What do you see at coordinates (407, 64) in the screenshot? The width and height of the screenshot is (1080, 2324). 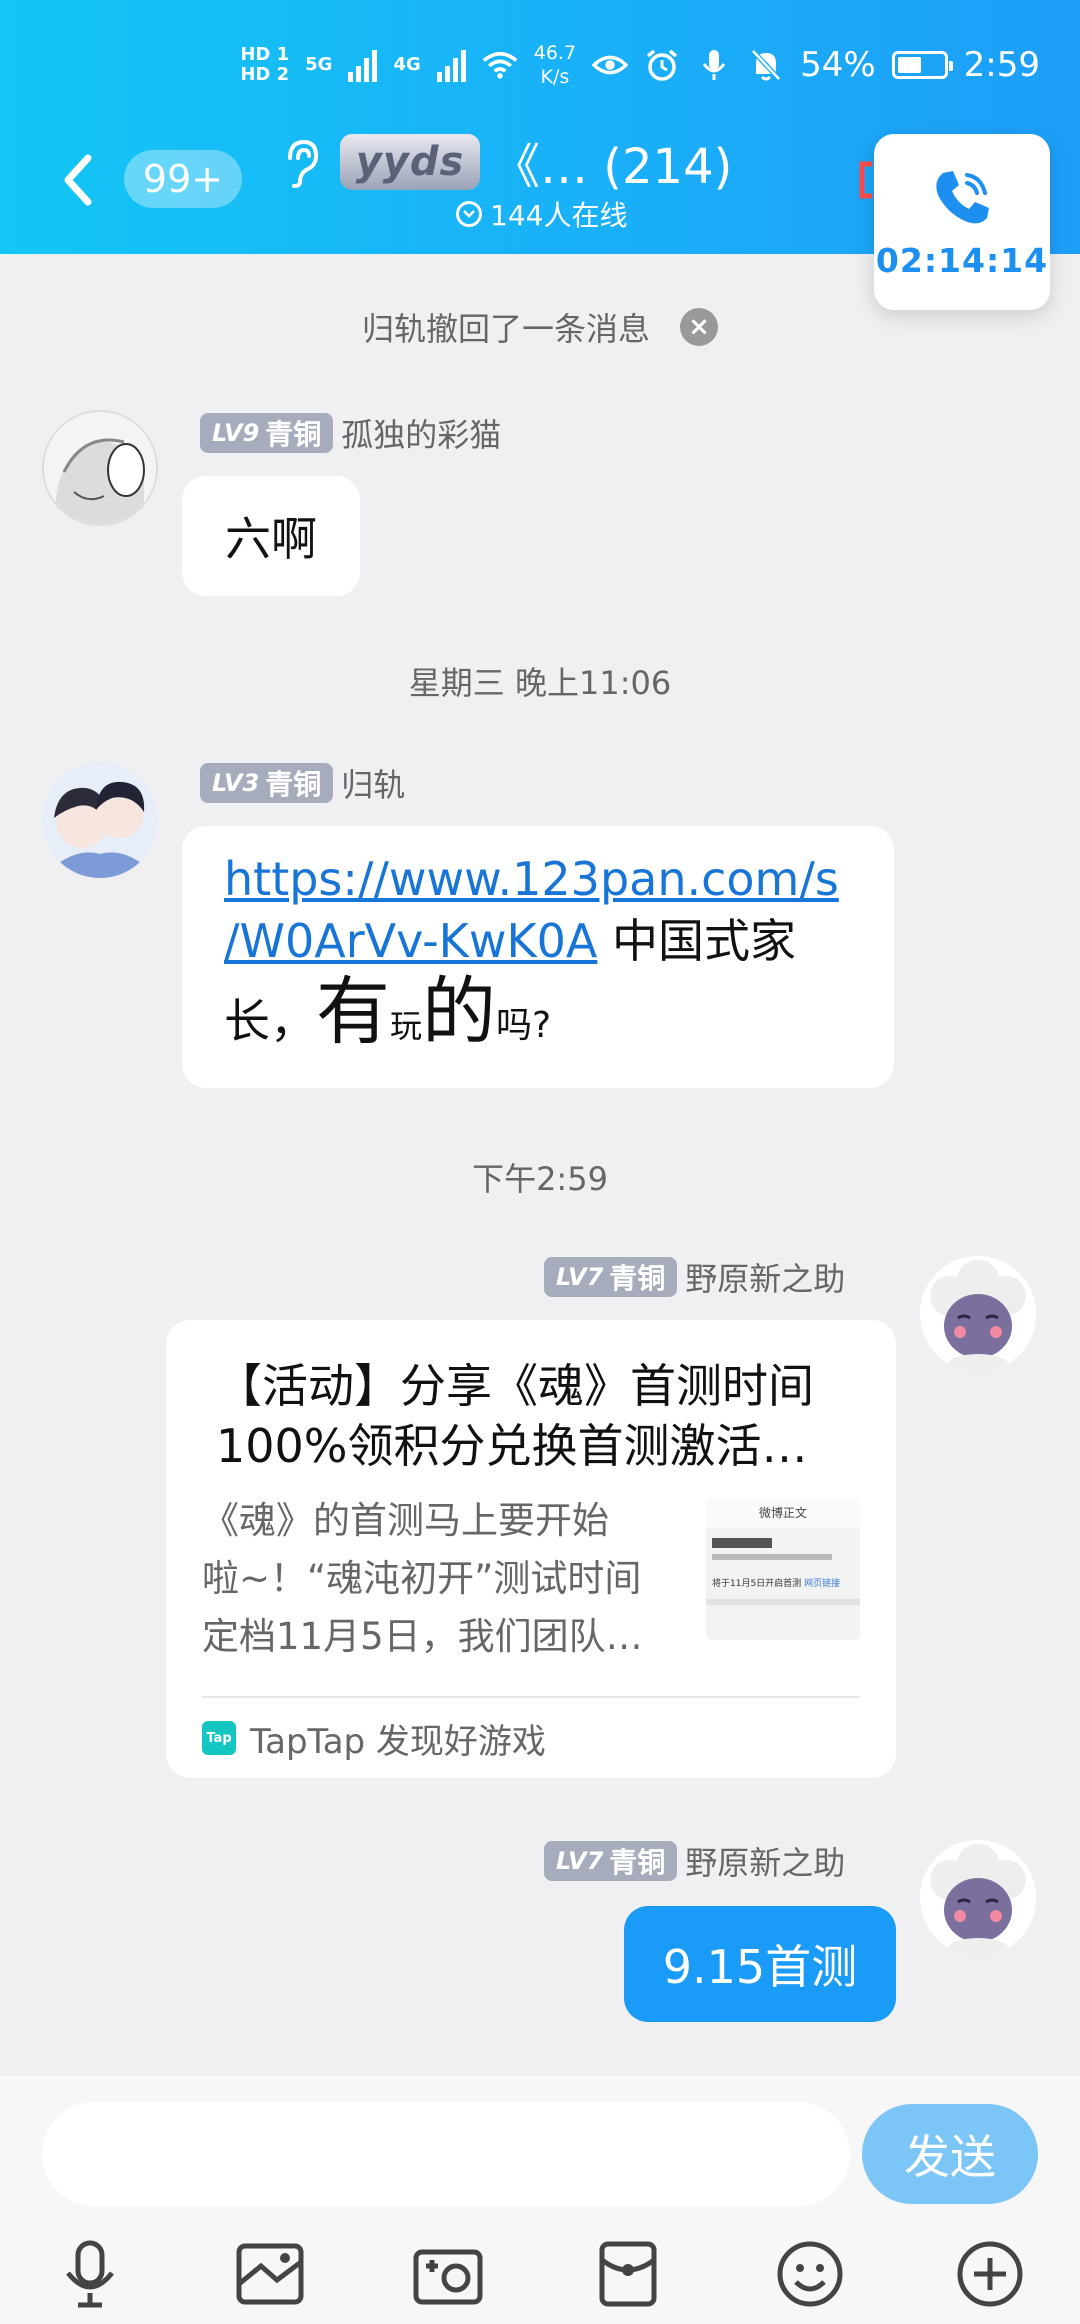 I see `net2-label: 4G` at bounding box center [407, 64].